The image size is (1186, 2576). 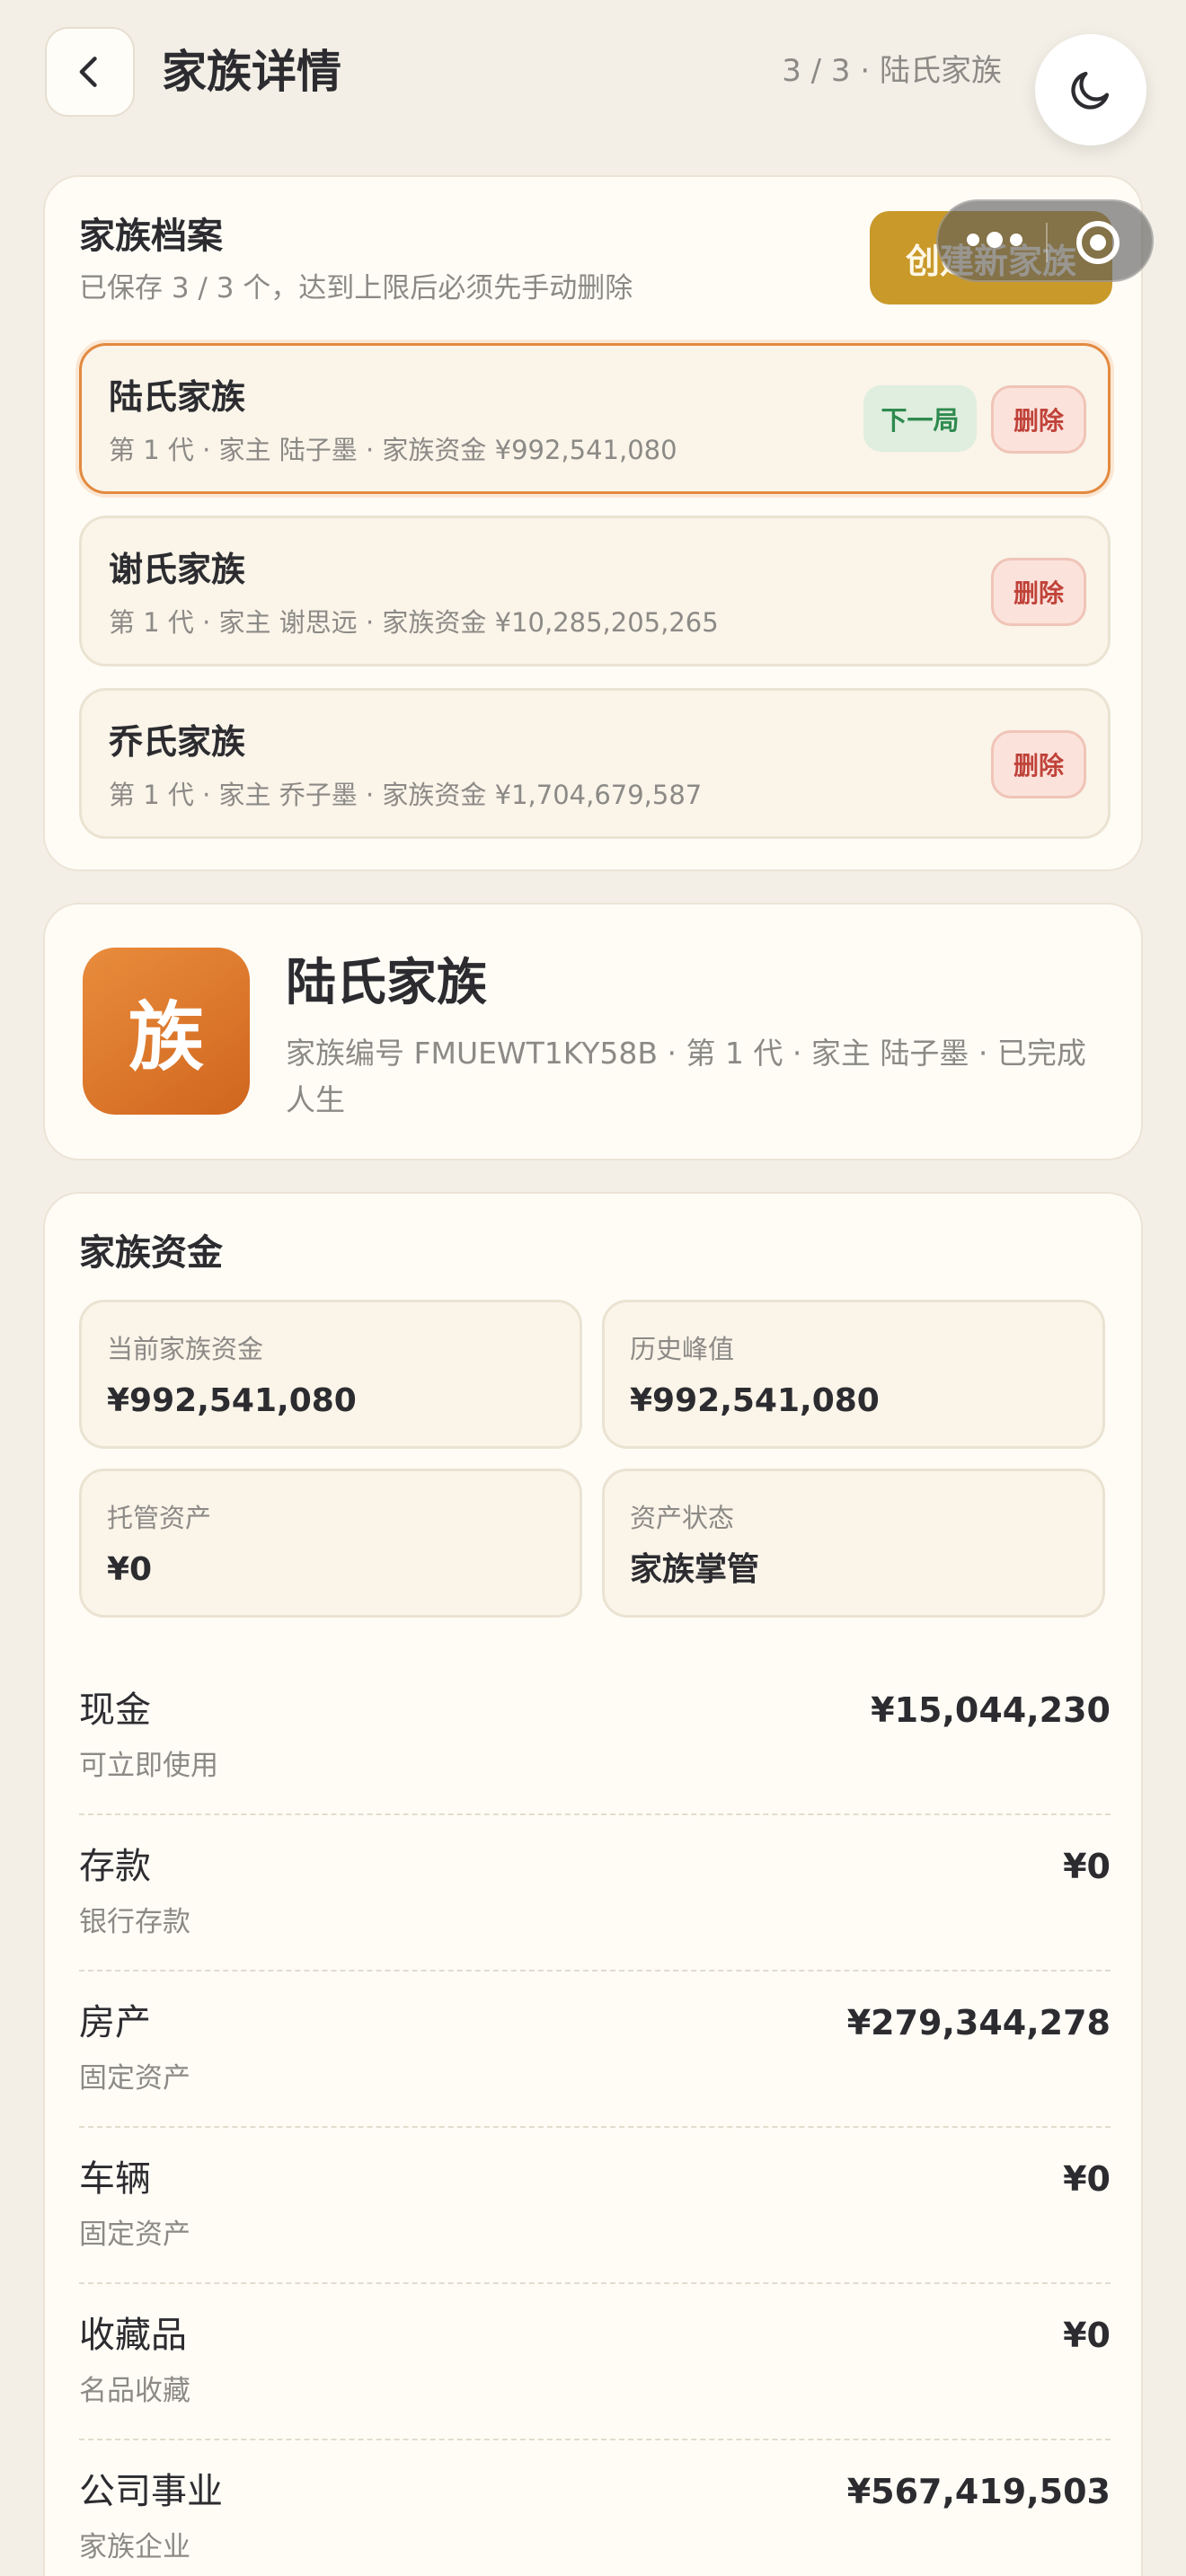 What do you see at coordinates (386, 983) in the screenshot?
I see `profile-family-name: 陆氏家族` at bounding box center [386, 983].